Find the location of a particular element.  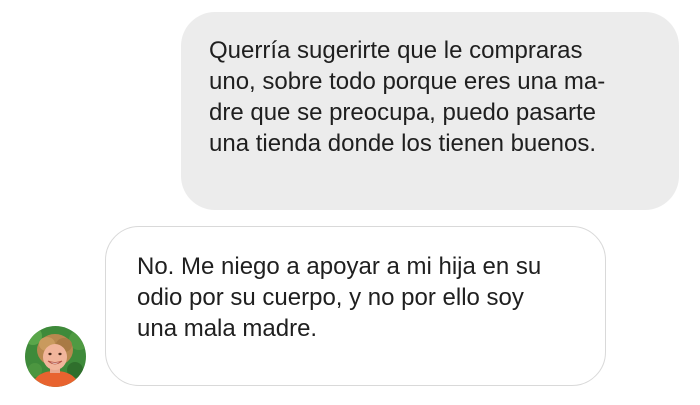

avatar-photo-icon is located at coordinates (55, 356).